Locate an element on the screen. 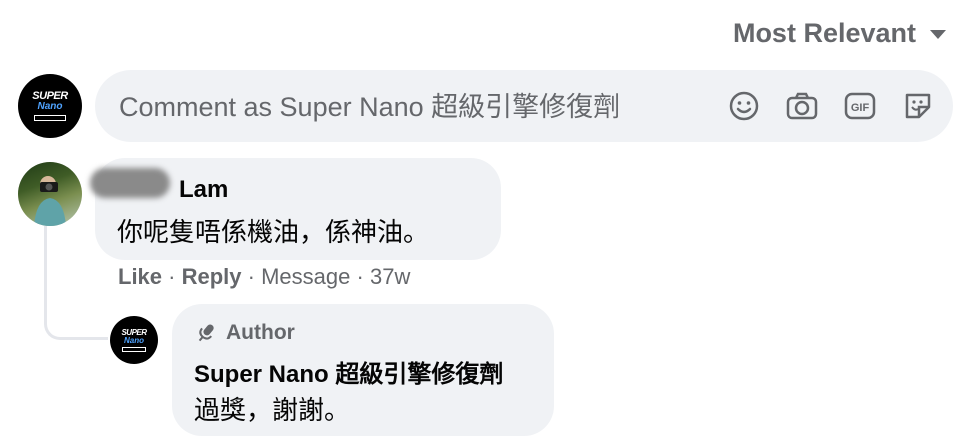 The image size is (964, 446). author-badge-label: Author is located at coordinates (260, 332).